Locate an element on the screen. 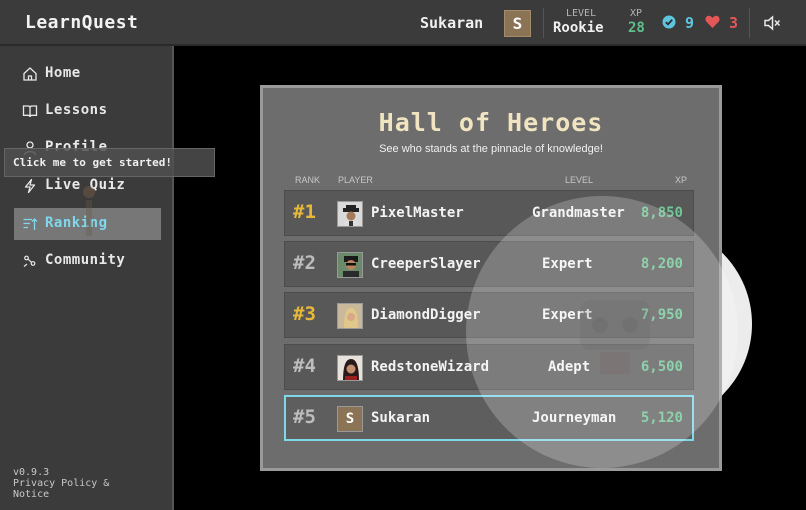  xp-value: 28 is located at coordinates (636, 28).